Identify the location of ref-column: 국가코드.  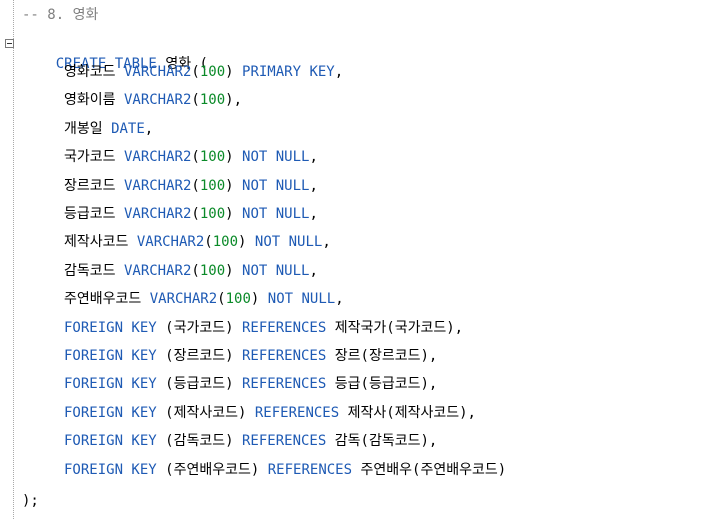
(420, 328).